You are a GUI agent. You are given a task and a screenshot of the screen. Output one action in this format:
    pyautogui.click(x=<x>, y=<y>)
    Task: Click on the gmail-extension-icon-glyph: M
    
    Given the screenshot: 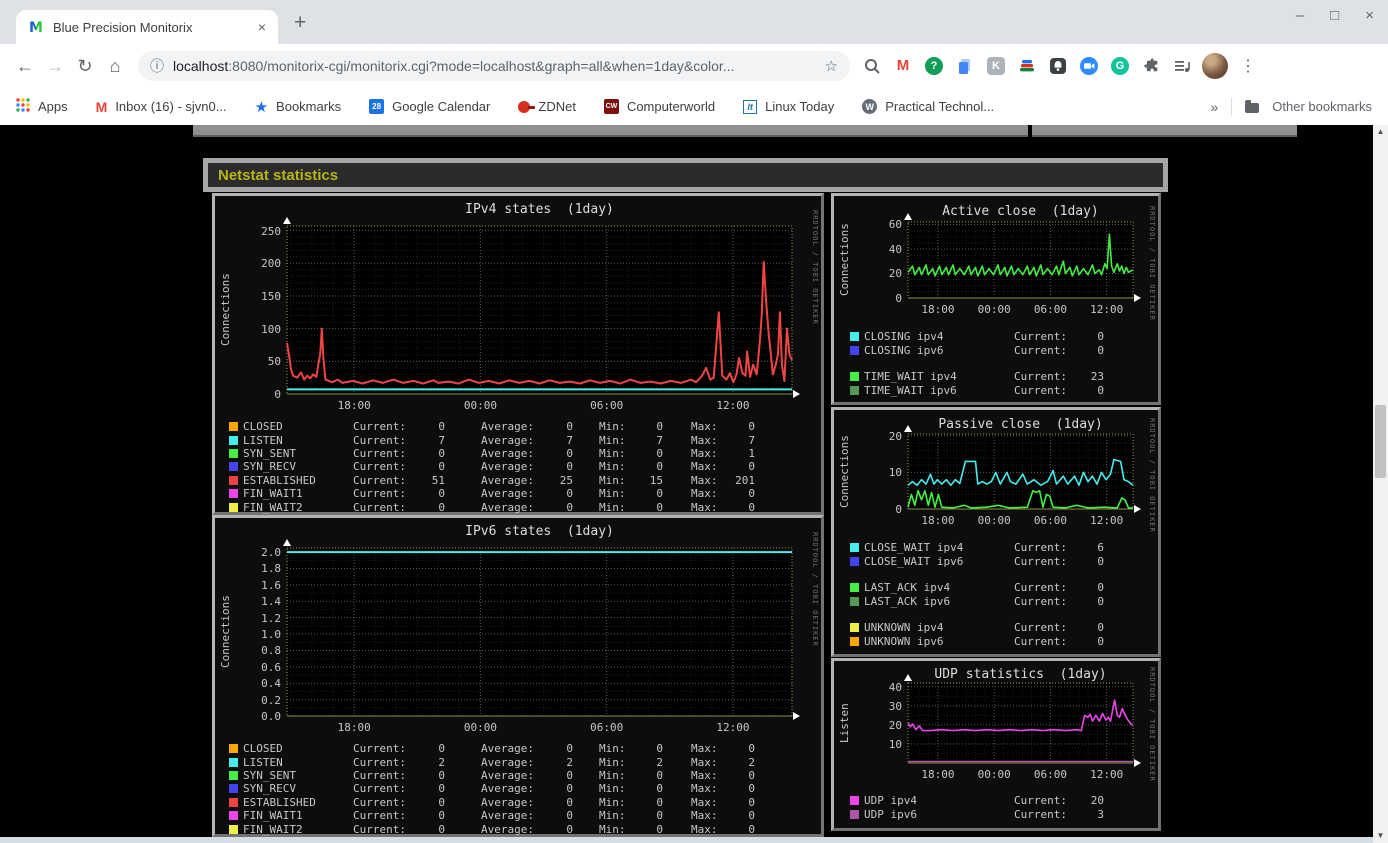 What is the action you would take?
    pyautogui.click(x=903, y=65)
    